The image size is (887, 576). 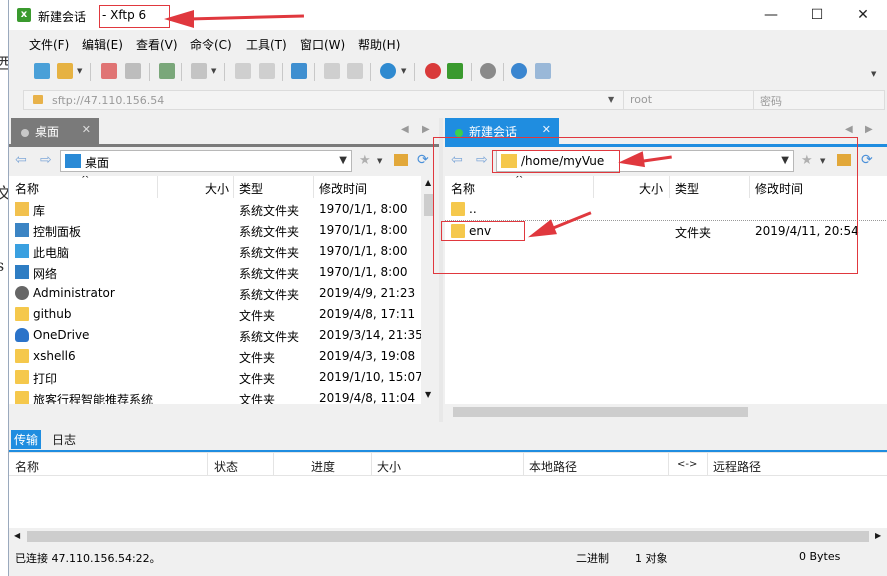 I want to click on scroll-left-icon: ◀, so click(x=17, y=535).